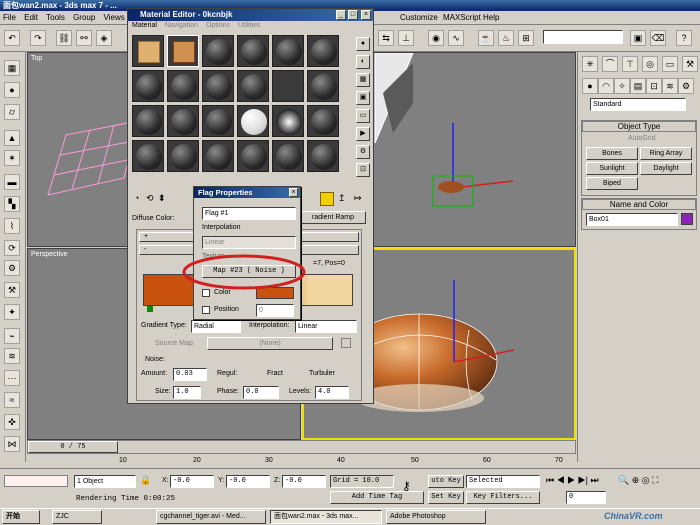 The width and height of the screenshot is (700, 525). Describe the element at coordinates (572, 480) in the screenshot. I see `playback-controls: ⏮ ◀ ▶ ▶| ⏭` at that location.